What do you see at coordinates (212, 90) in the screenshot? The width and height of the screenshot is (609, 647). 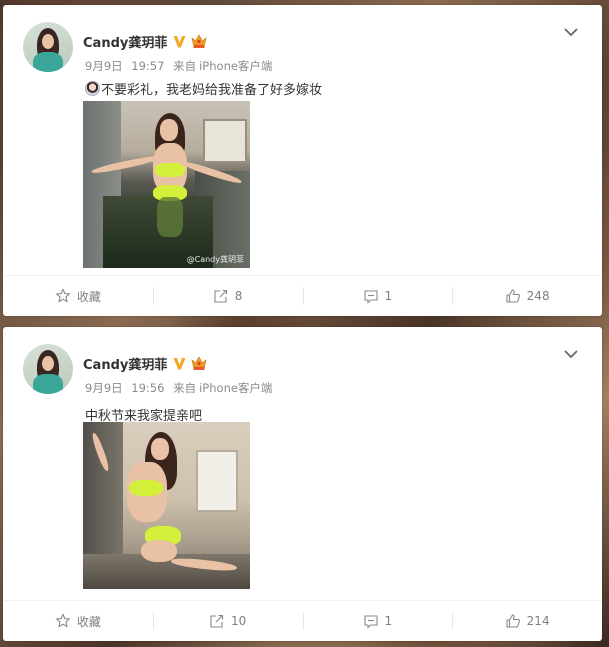 I see `post-text-content: 不要彩礼，我老妈给我准备了好多嫁妆` at bounding box center [212, 90].